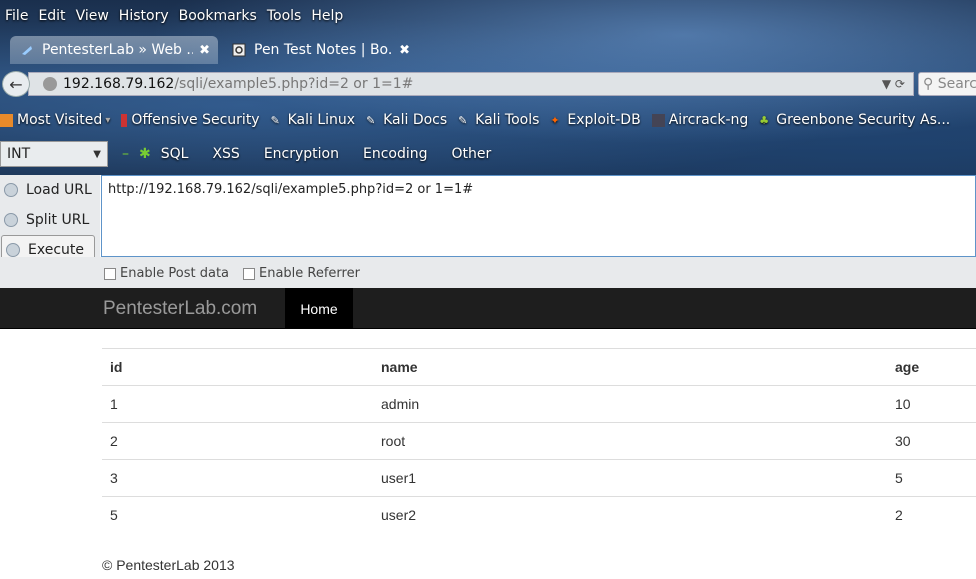 The image size is (976, 579). I want to click on menu-file: File, so click(16, 20).